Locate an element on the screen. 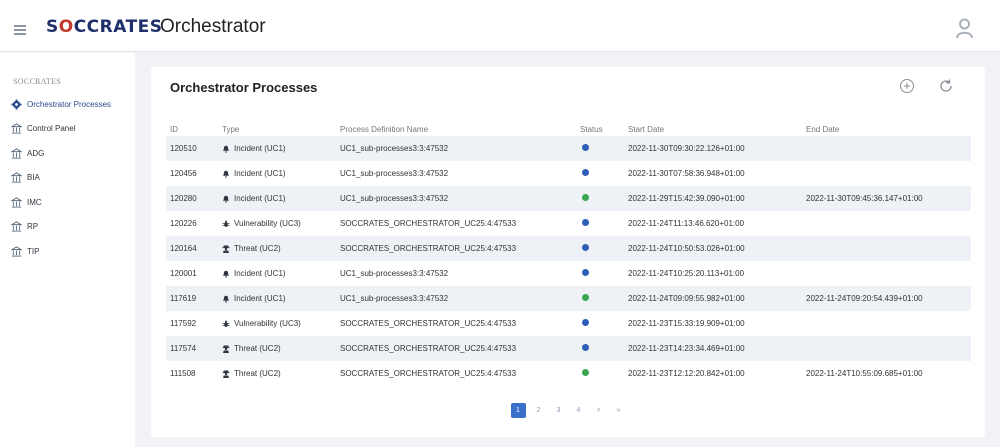 This screenshot has width=1000, height=447. refresh-button is located at coordinates (946, 86).